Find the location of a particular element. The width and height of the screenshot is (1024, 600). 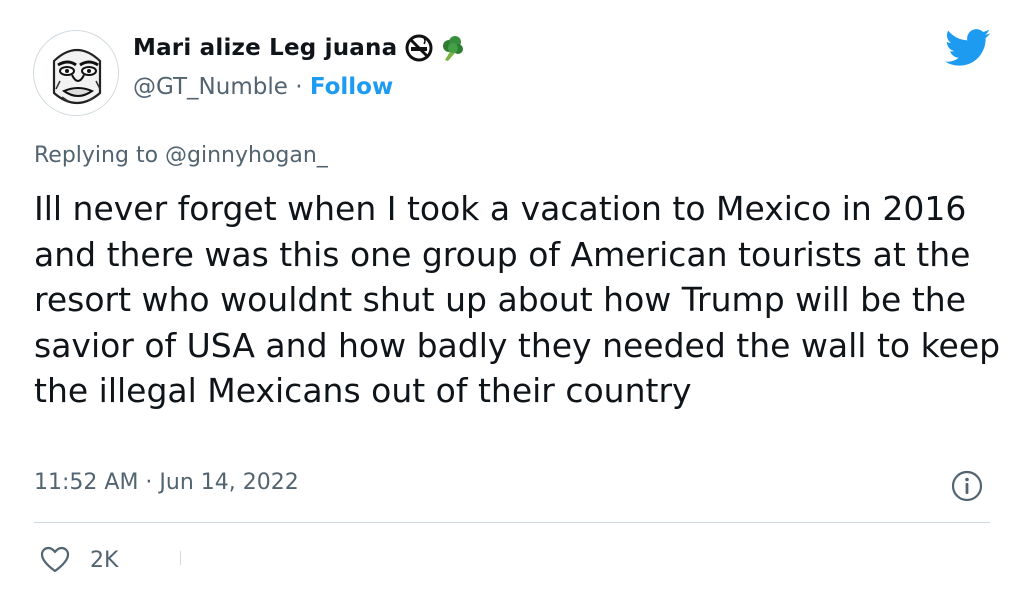

display-name: Mari alize Leg juana is located at coordinates (265, 48).